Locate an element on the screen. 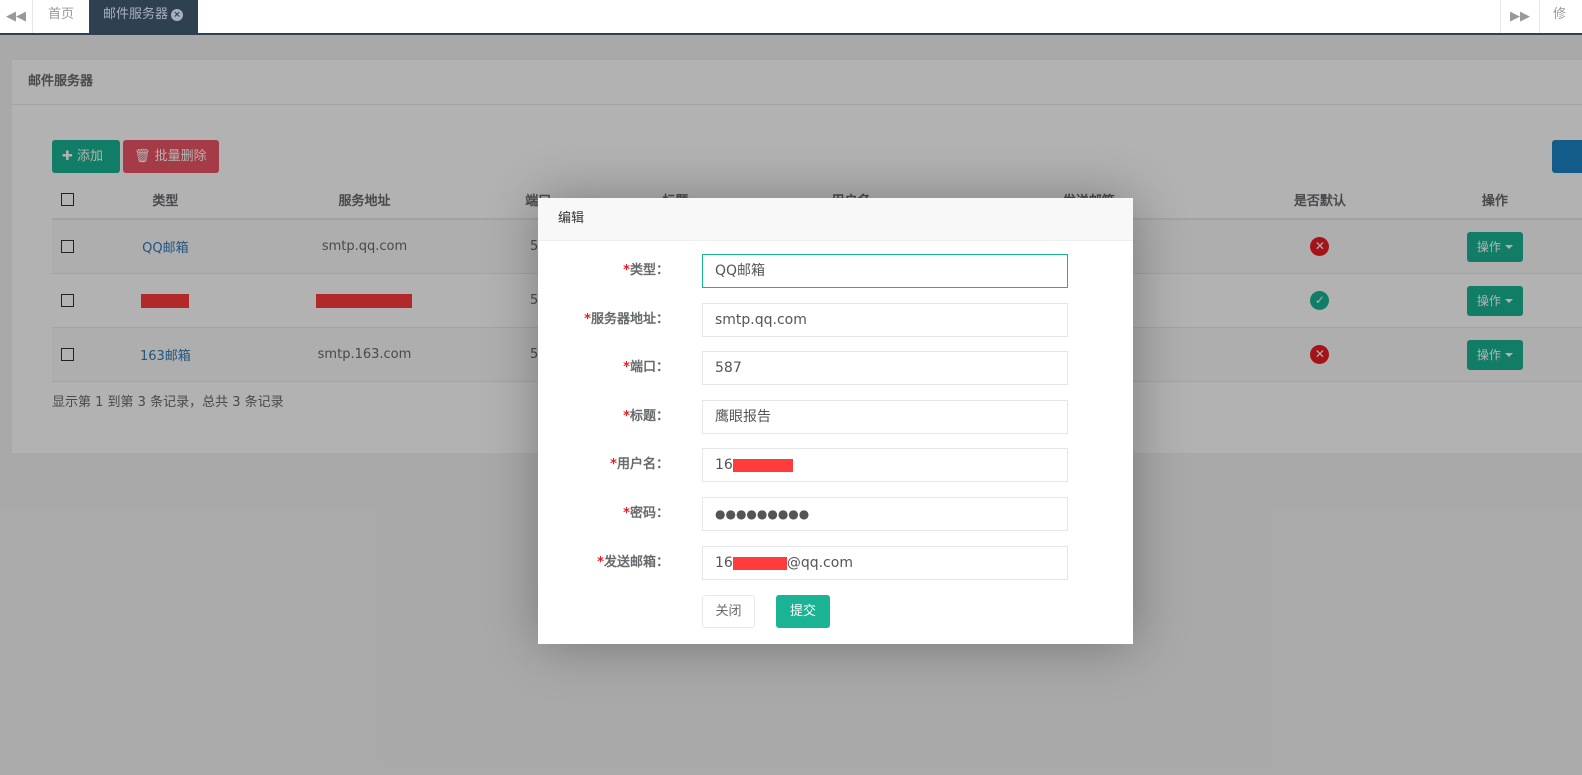 This screenshot has height=775, width=1582. tab-home: 首页 is located at coordinates (61, 16).